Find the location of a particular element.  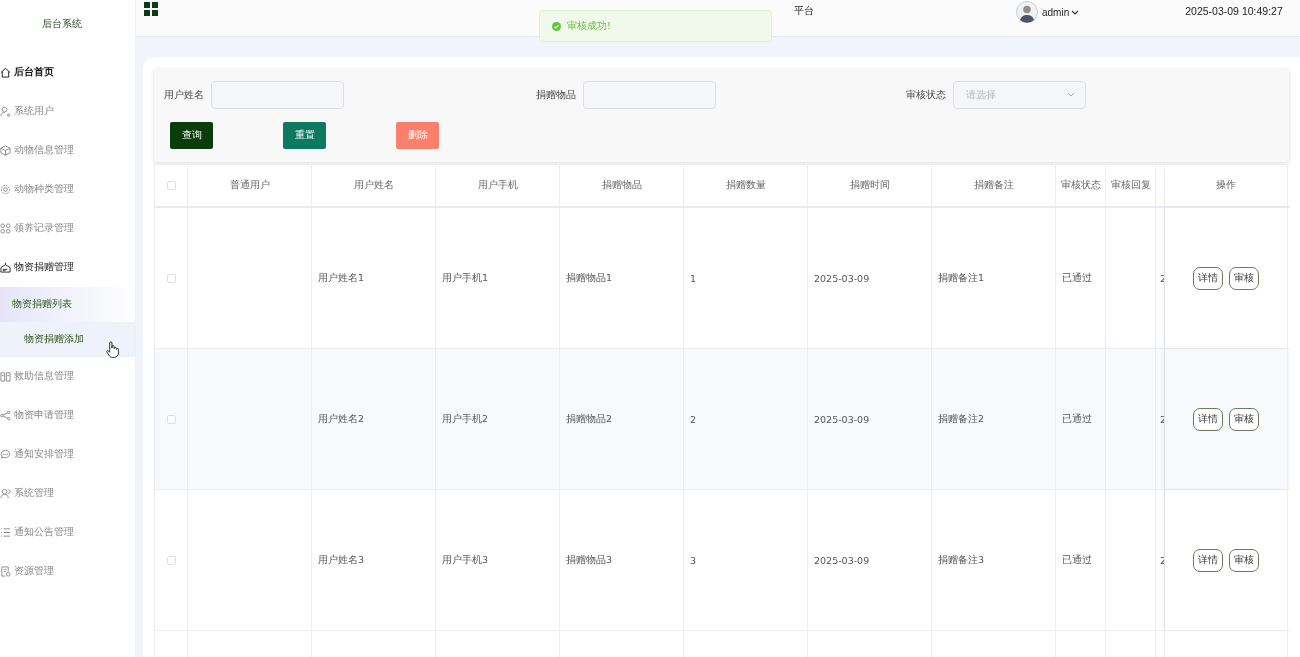

home-icon is located at coordinates (5, 72).